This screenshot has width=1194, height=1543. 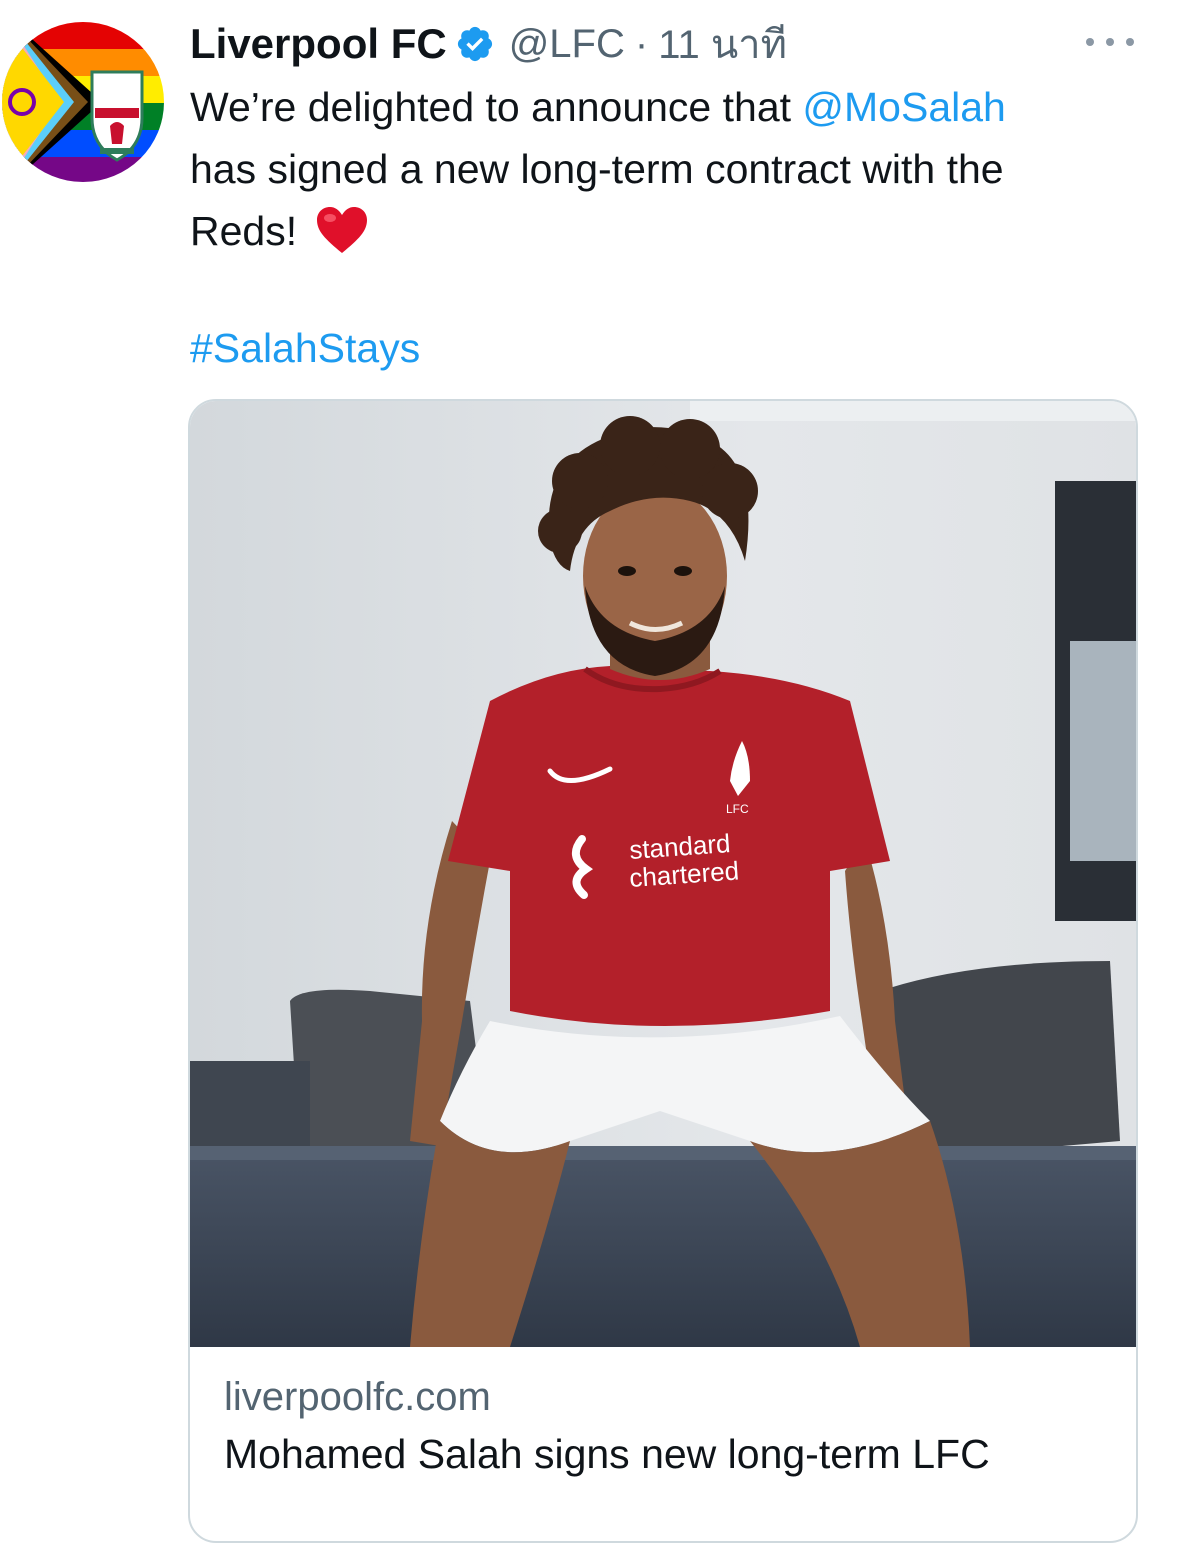 I want to click on lfc-progress-pride-avatar-icon, so click(x=83, y=102).